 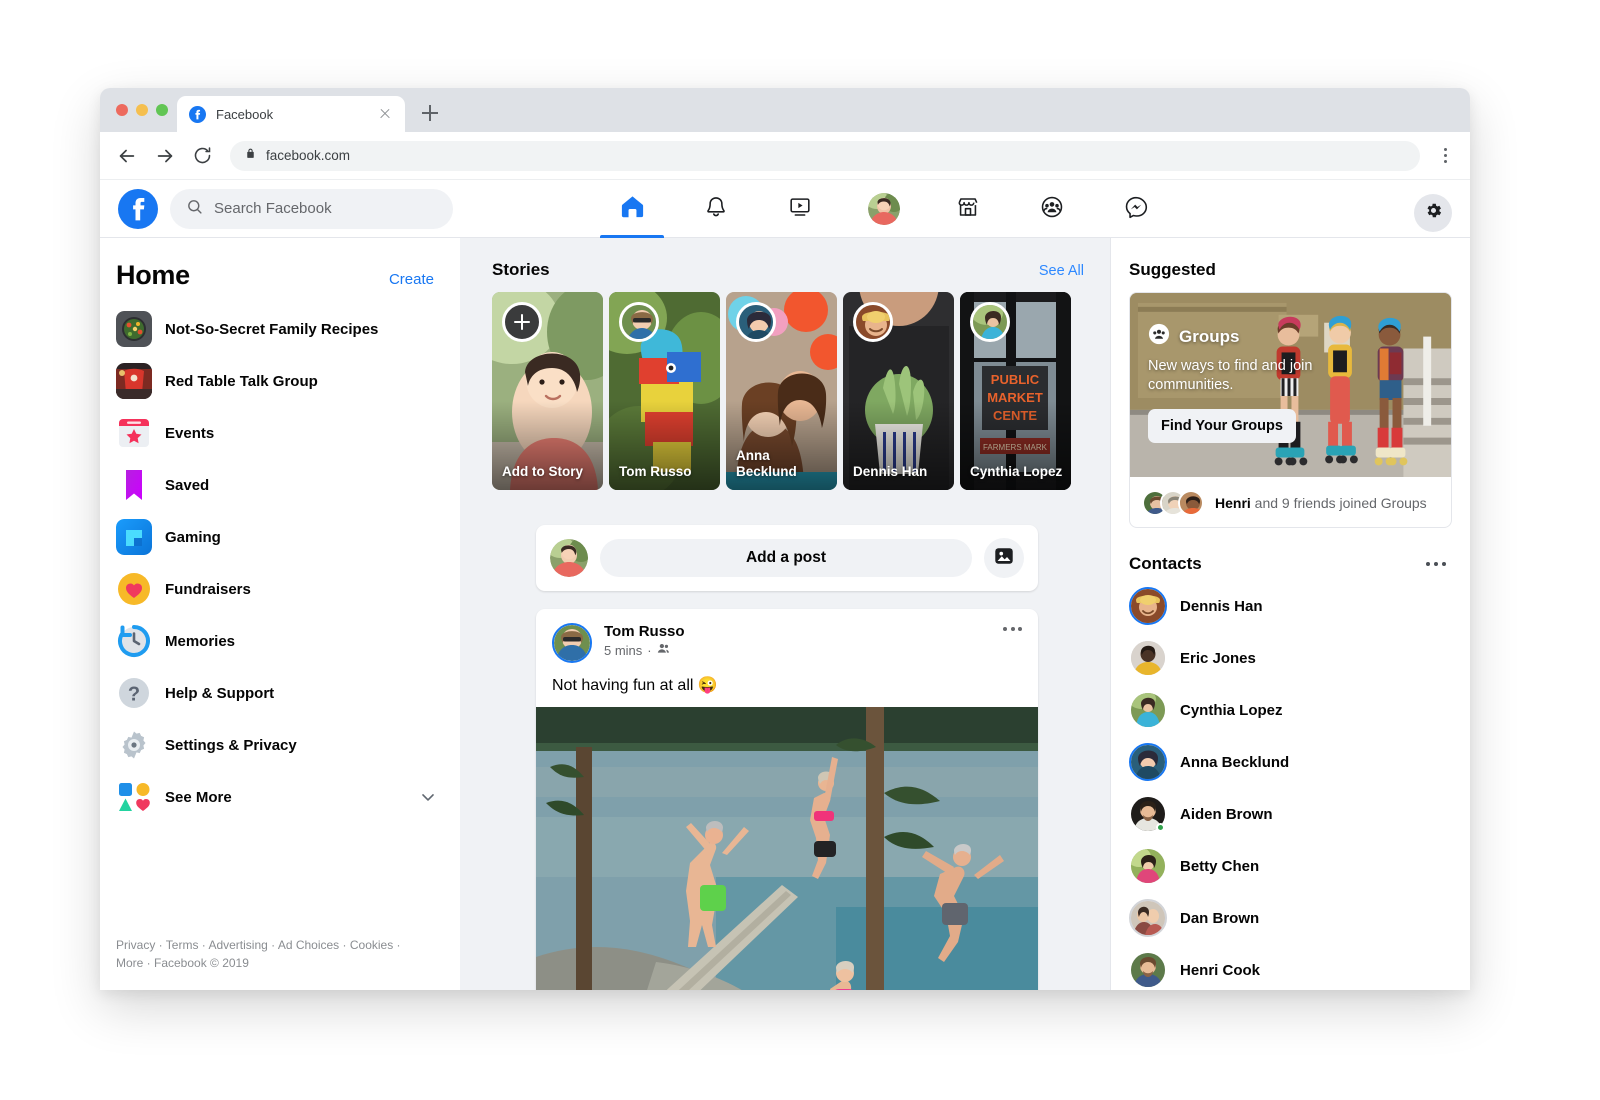 What do you see at coordinates (280, 381) in the screenshot?
I see `sidebar-item-red-table-talk: Red Table Talk Group` at bounding box center [280, 381].